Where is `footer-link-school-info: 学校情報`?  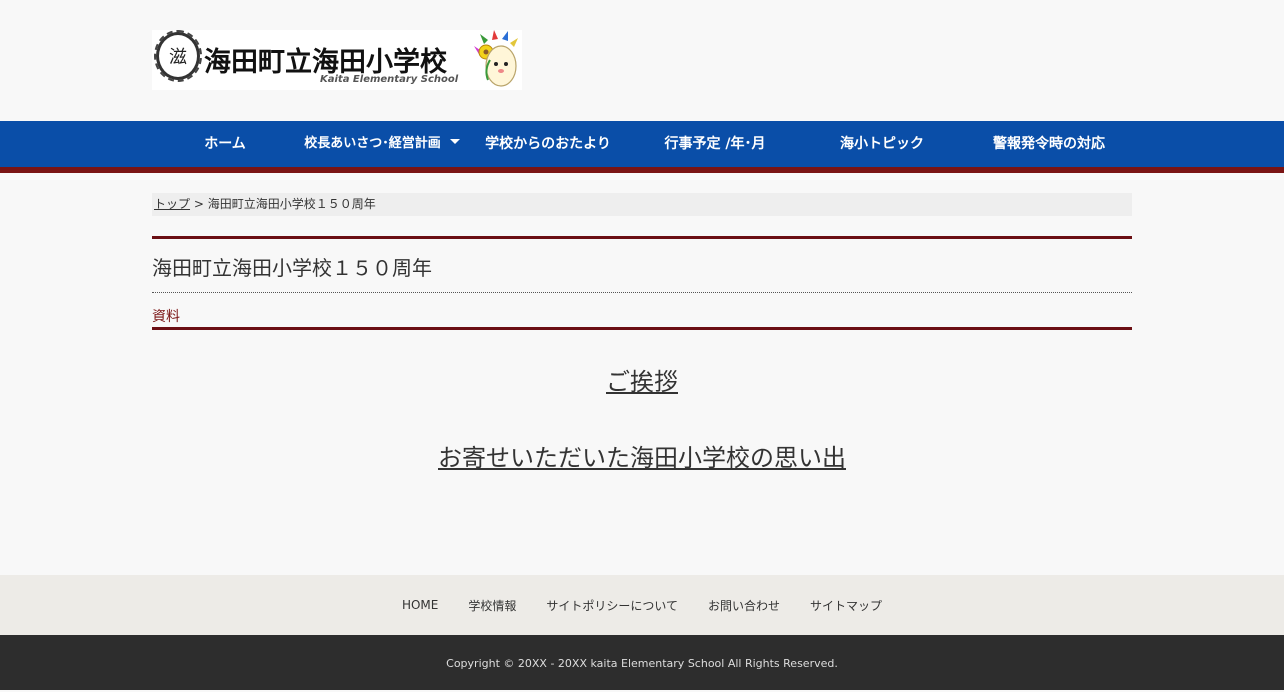 footer-link-school-info: 学校情報 is located at coordinates (492, 605).